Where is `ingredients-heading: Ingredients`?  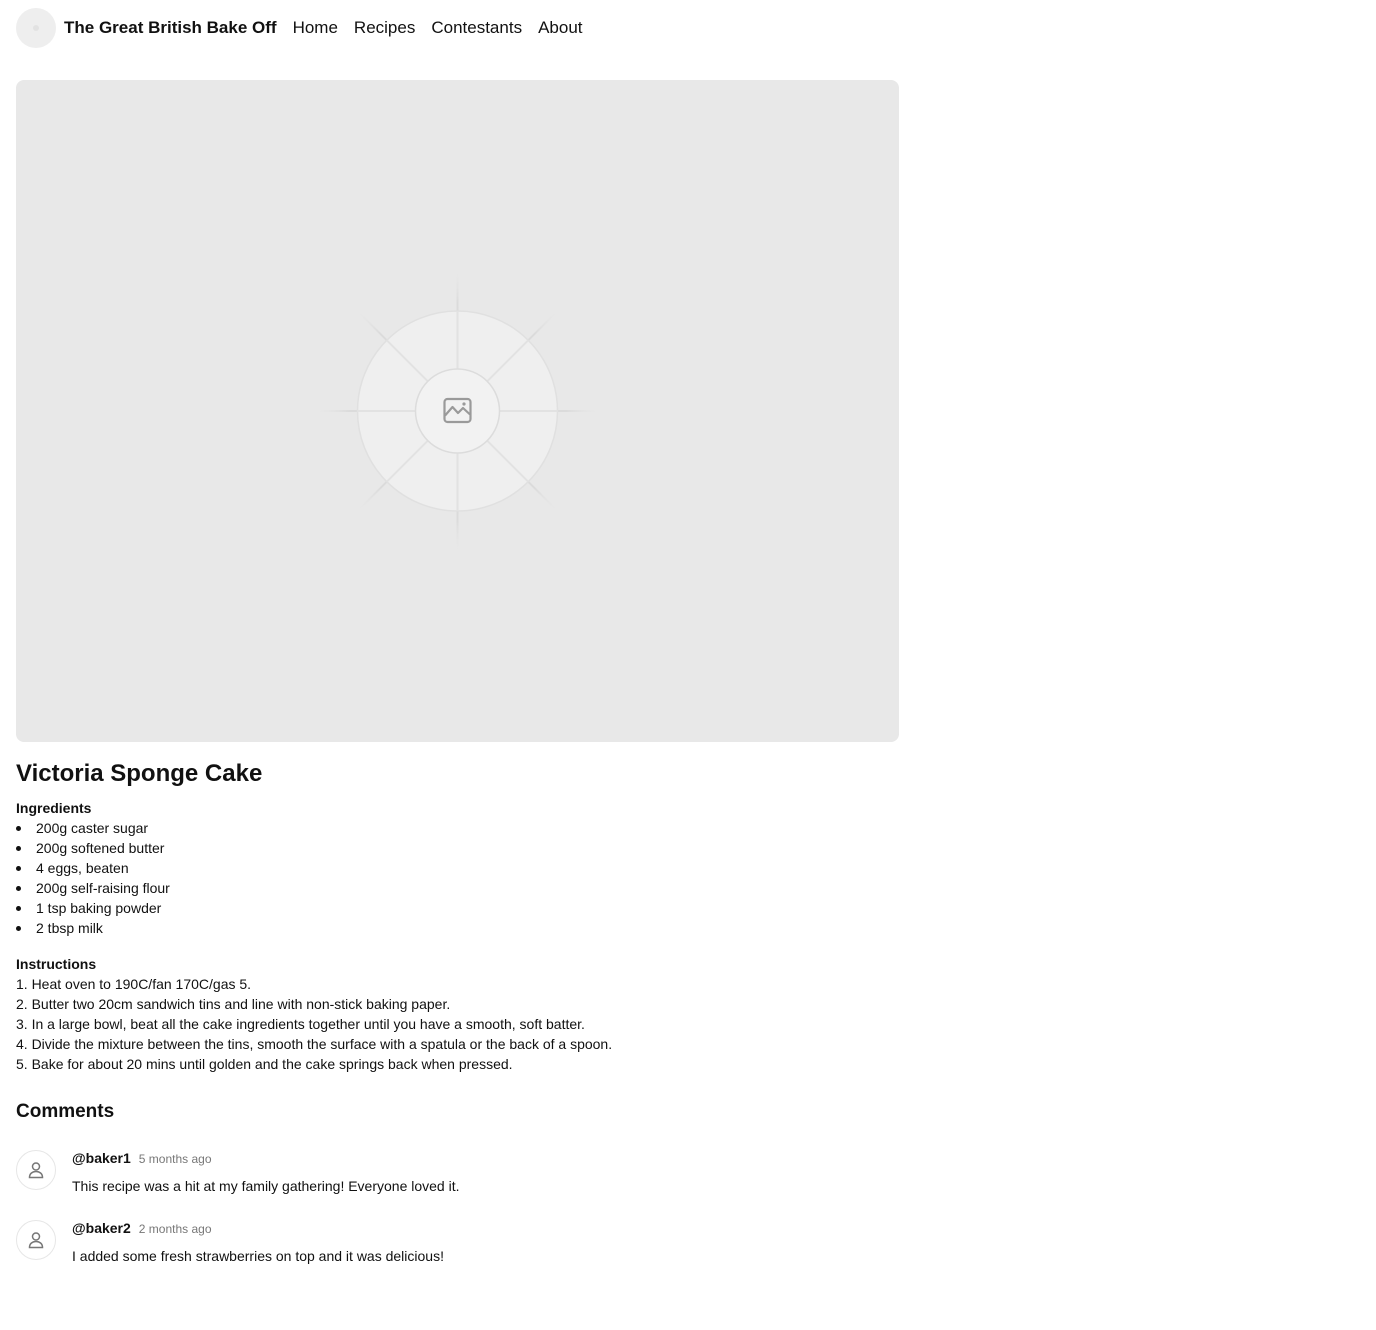
ingredients-heading: Ingredients is located at coordinates (54, 808).